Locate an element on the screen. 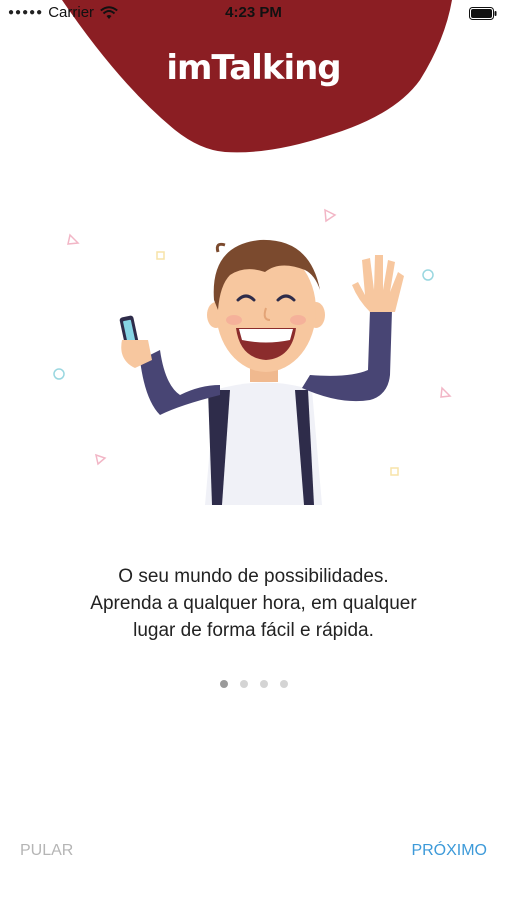 Image resolution: width=507 pixels, height=900 pixels. logo-text: imTalking is located at coordinates (253, 68).